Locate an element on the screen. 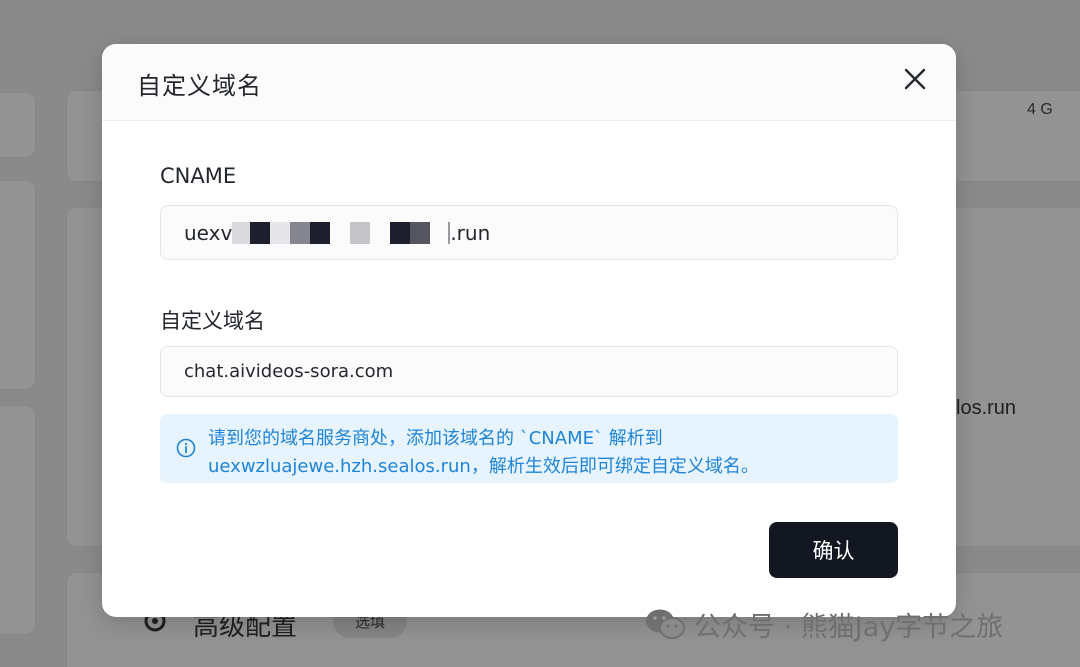  close-button is located at coordinates (915, 79).